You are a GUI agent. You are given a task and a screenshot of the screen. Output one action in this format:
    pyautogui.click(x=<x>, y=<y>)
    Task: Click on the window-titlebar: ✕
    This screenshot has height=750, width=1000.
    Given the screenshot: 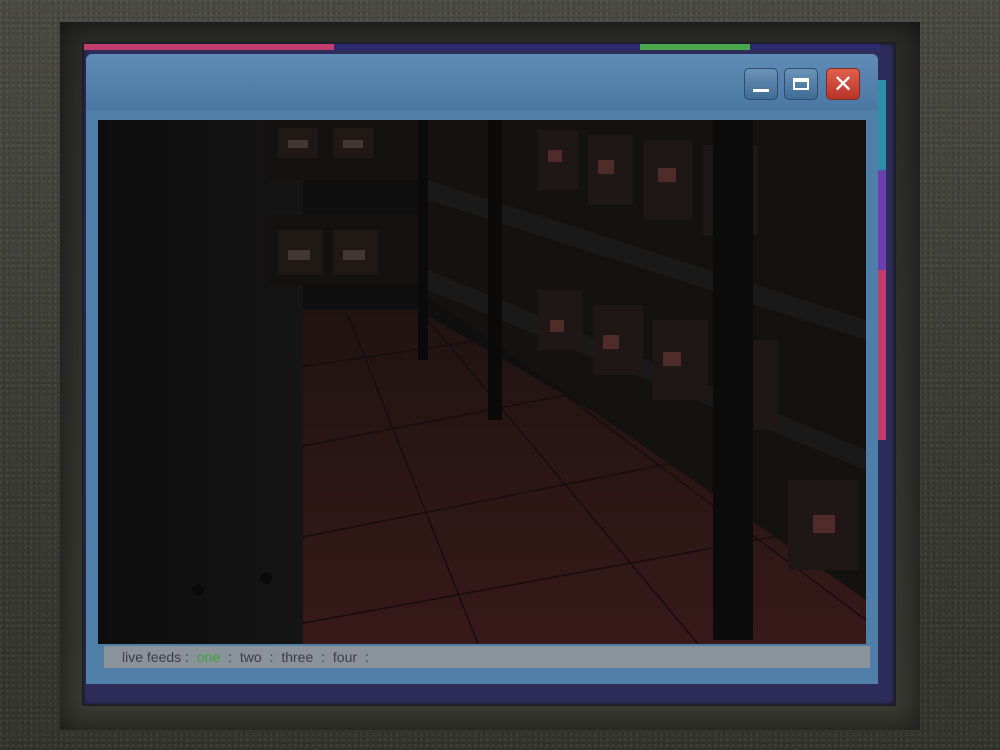 What is the action you would take?
    pyautogui.click(x=482, y=82)
    